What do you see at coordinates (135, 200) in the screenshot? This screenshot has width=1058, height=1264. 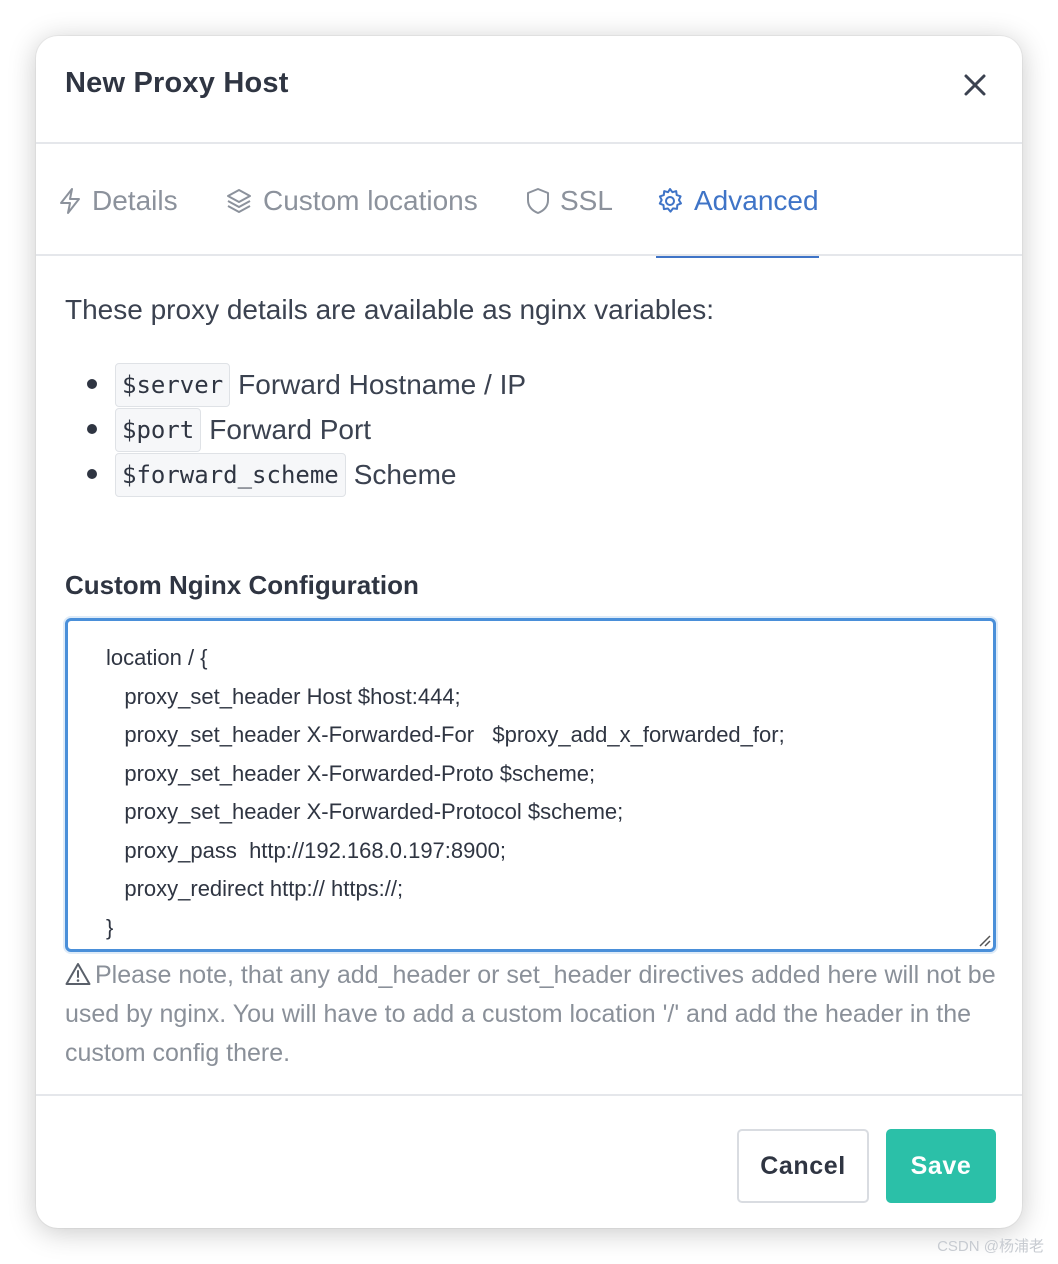 I see `tab-details-label: Details` at bounding box center [135, 200].